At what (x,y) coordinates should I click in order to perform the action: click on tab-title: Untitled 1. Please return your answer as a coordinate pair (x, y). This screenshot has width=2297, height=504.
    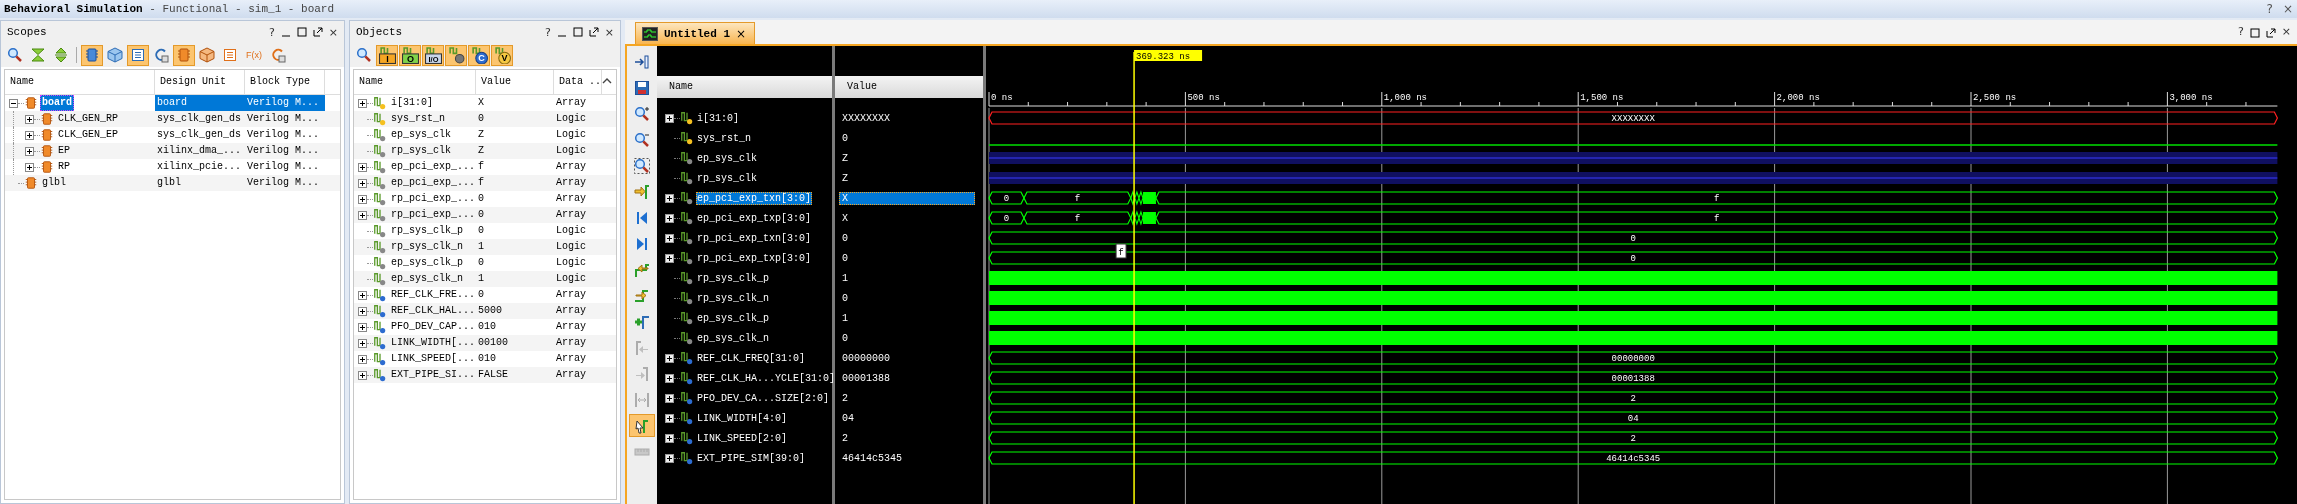
    Looking at the image, I should click on (697, 33).